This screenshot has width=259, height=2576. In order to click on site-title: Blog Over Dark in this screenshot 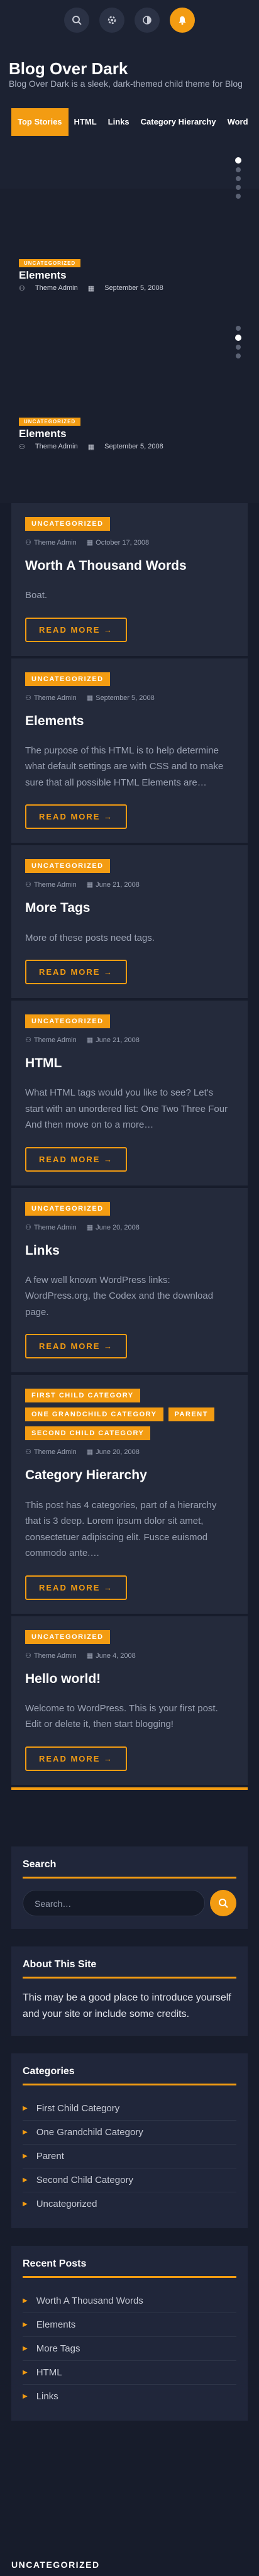, I will do `click(68, 69)`.